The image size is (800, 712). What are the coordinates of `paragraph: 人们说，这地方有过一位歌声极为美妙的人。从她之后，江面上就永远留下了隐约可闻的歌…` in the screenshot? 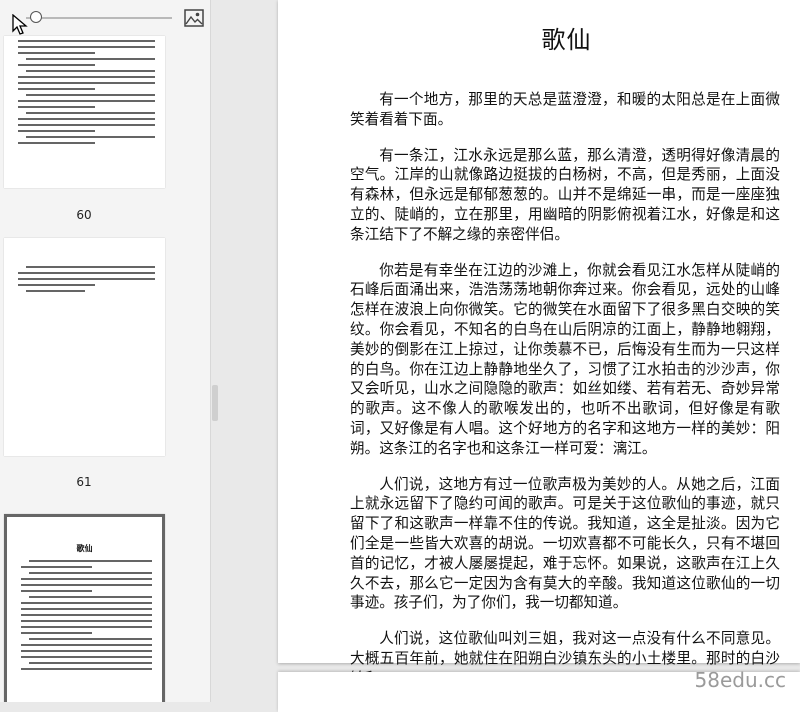 It's located at (565, 543).